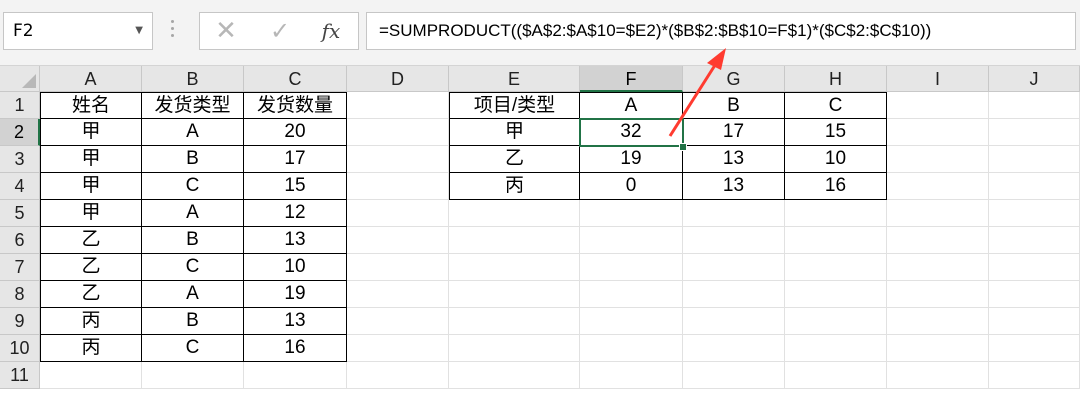  What do you see at coordinates (91, 294) in the screenshot?
I see `data-cell-A8: 乙` at bounding box center [91, 294].